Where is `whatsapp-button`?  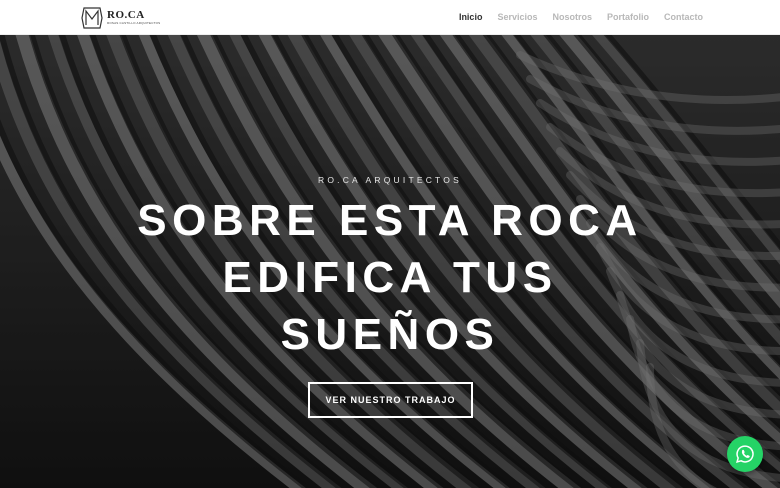 whatsapp-button is located at coordinates (745, 454).